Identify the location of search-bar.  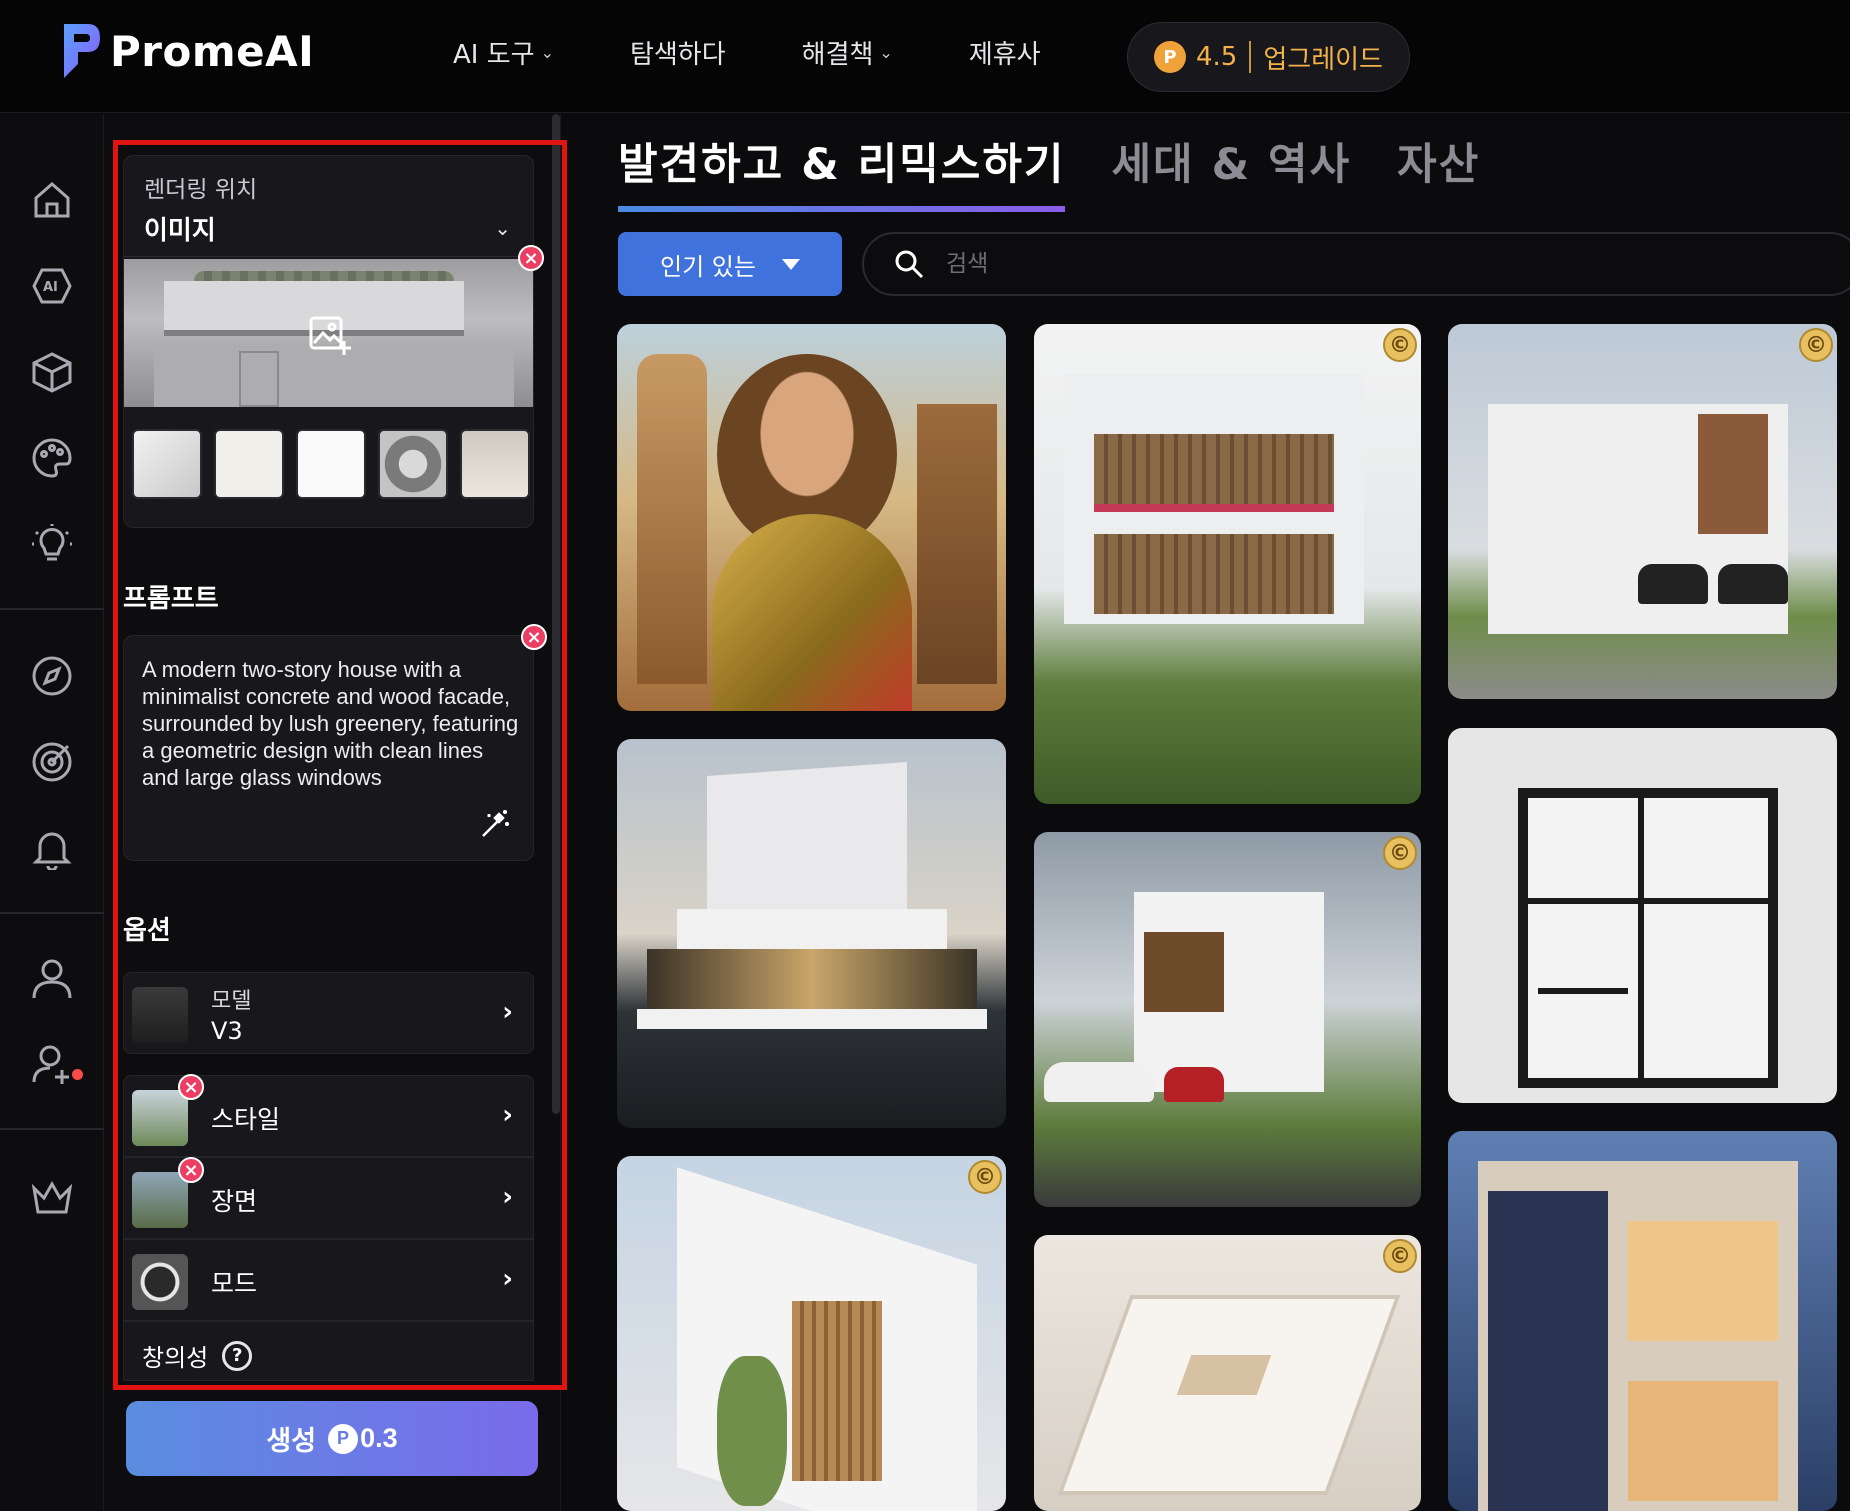
(1356, 264).